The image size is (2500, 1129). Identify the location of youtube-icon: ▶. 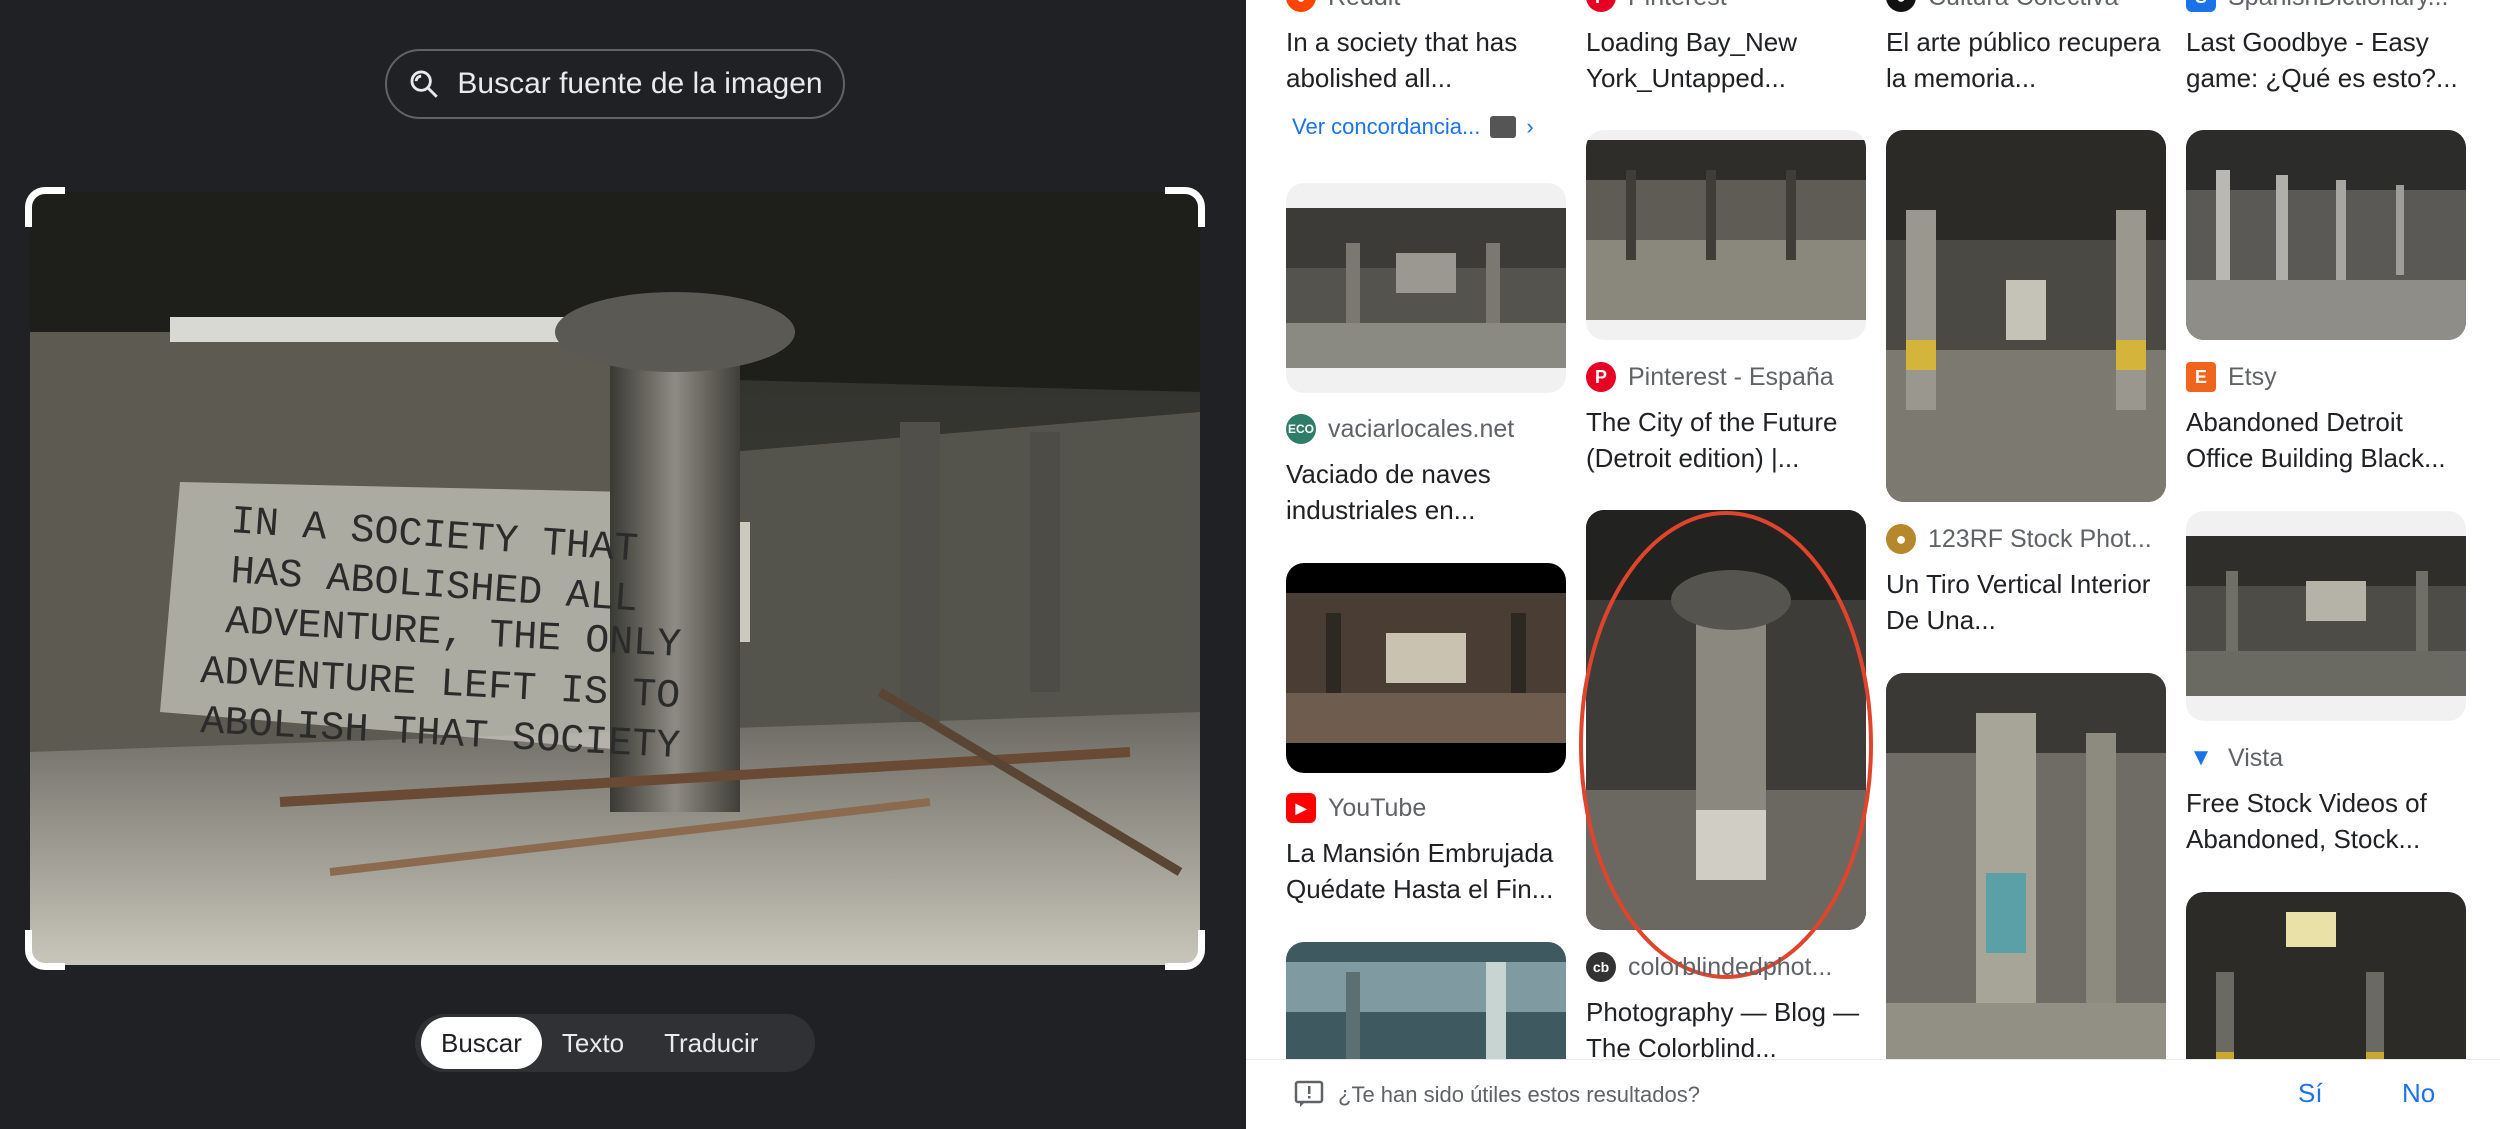
(1301, 808).